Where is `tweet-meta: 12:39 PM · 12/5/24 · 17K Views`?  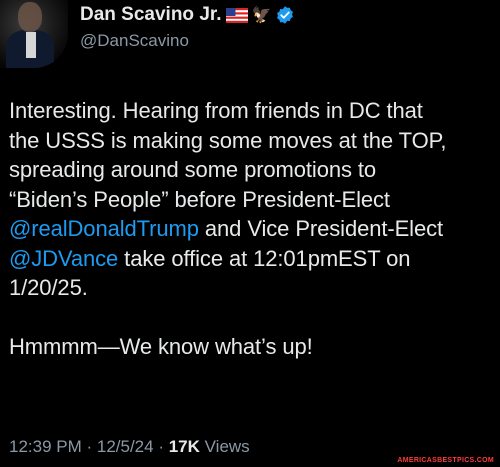 tweet-meta: 12:39 PM · 12/5/24 · 17K Views is located at coordinates (129, 447).